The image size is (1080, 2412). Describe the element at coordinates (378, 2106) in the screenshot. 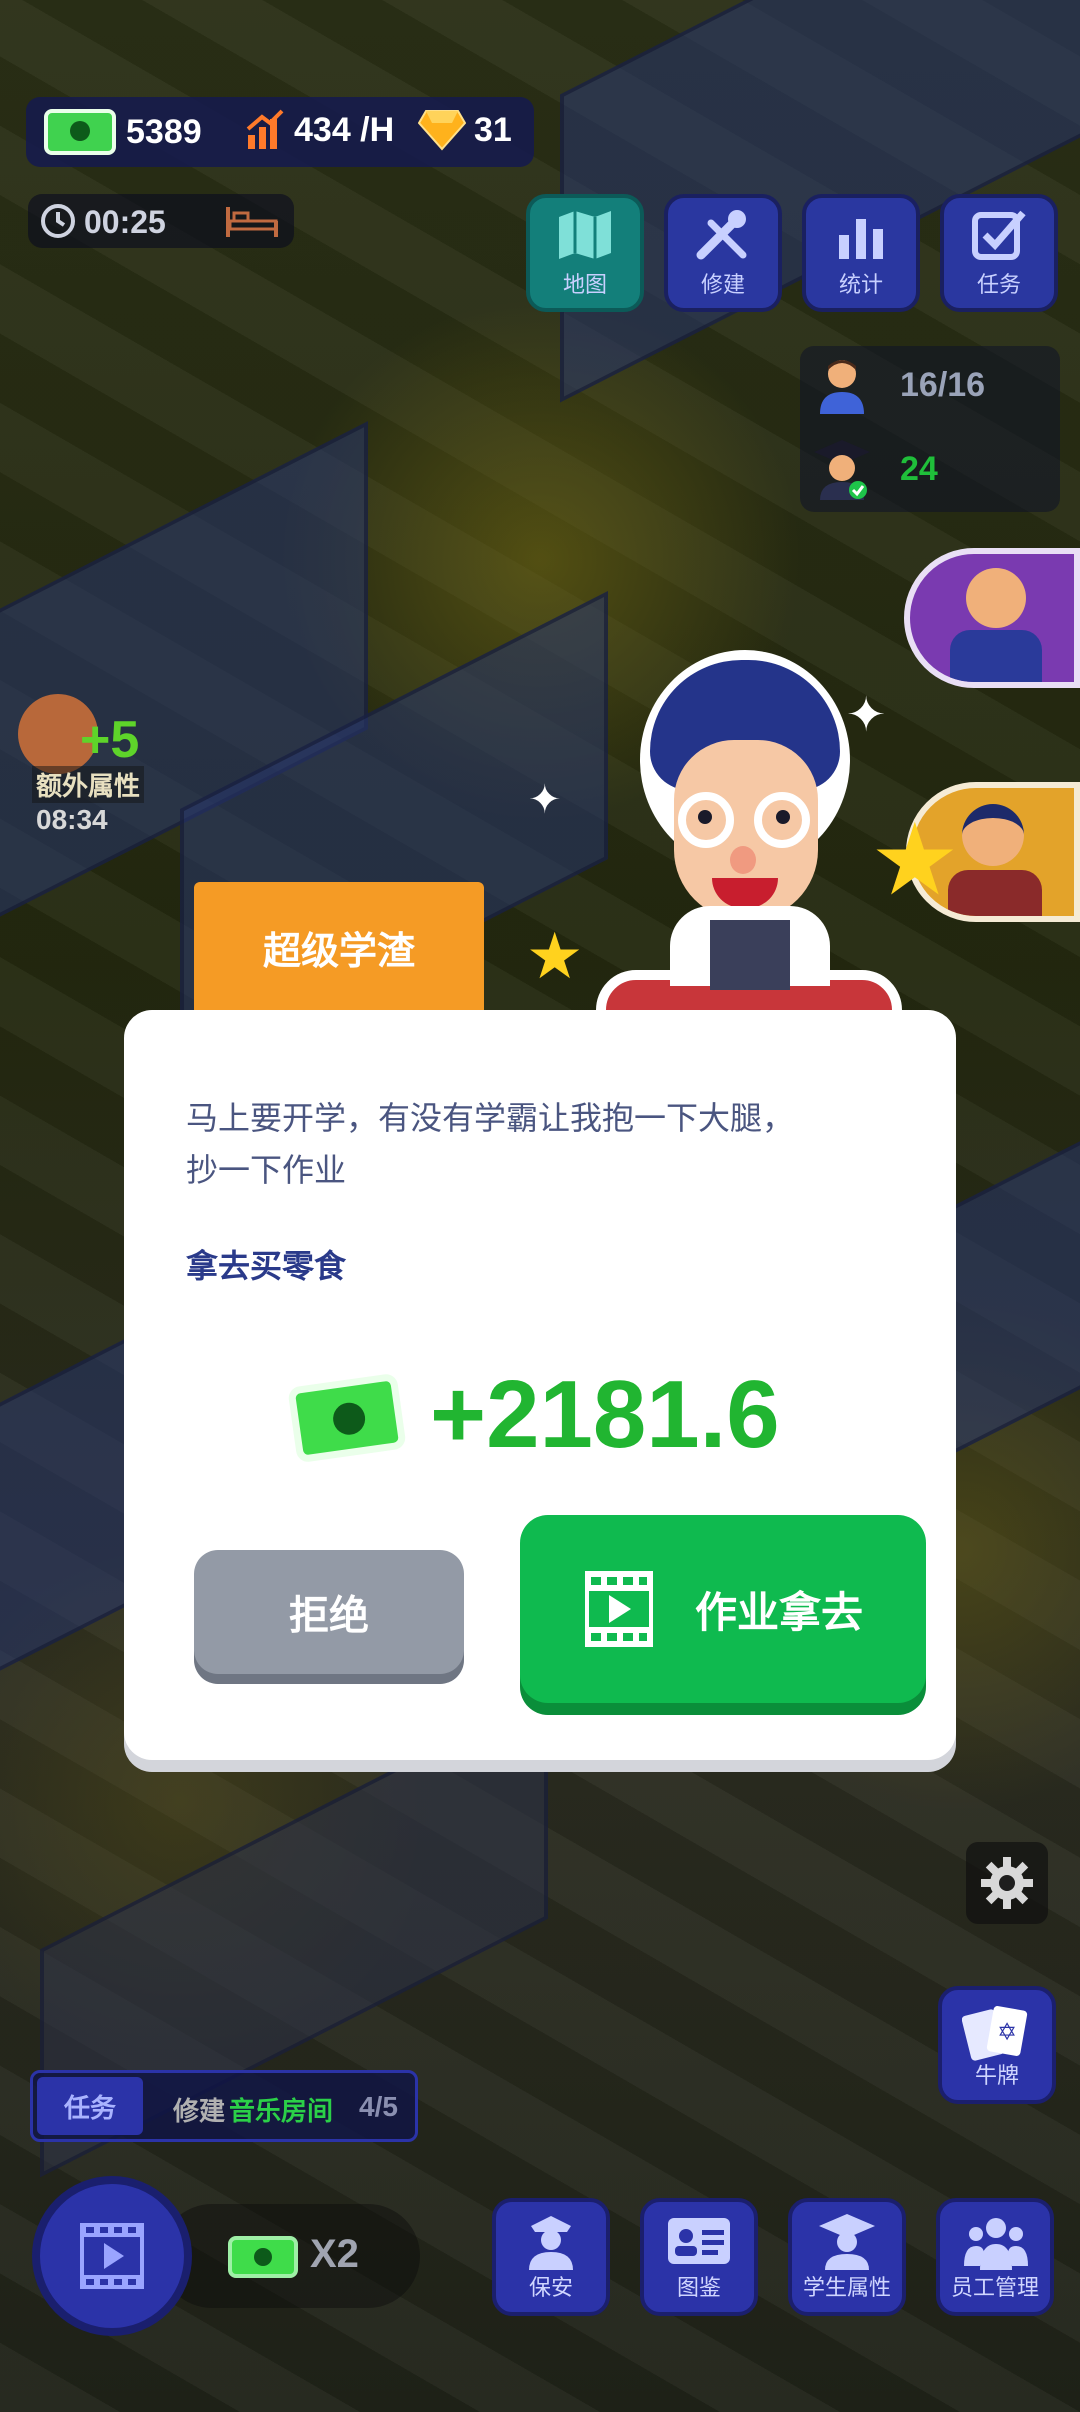

I see `task-progress: 4/5` at that location.